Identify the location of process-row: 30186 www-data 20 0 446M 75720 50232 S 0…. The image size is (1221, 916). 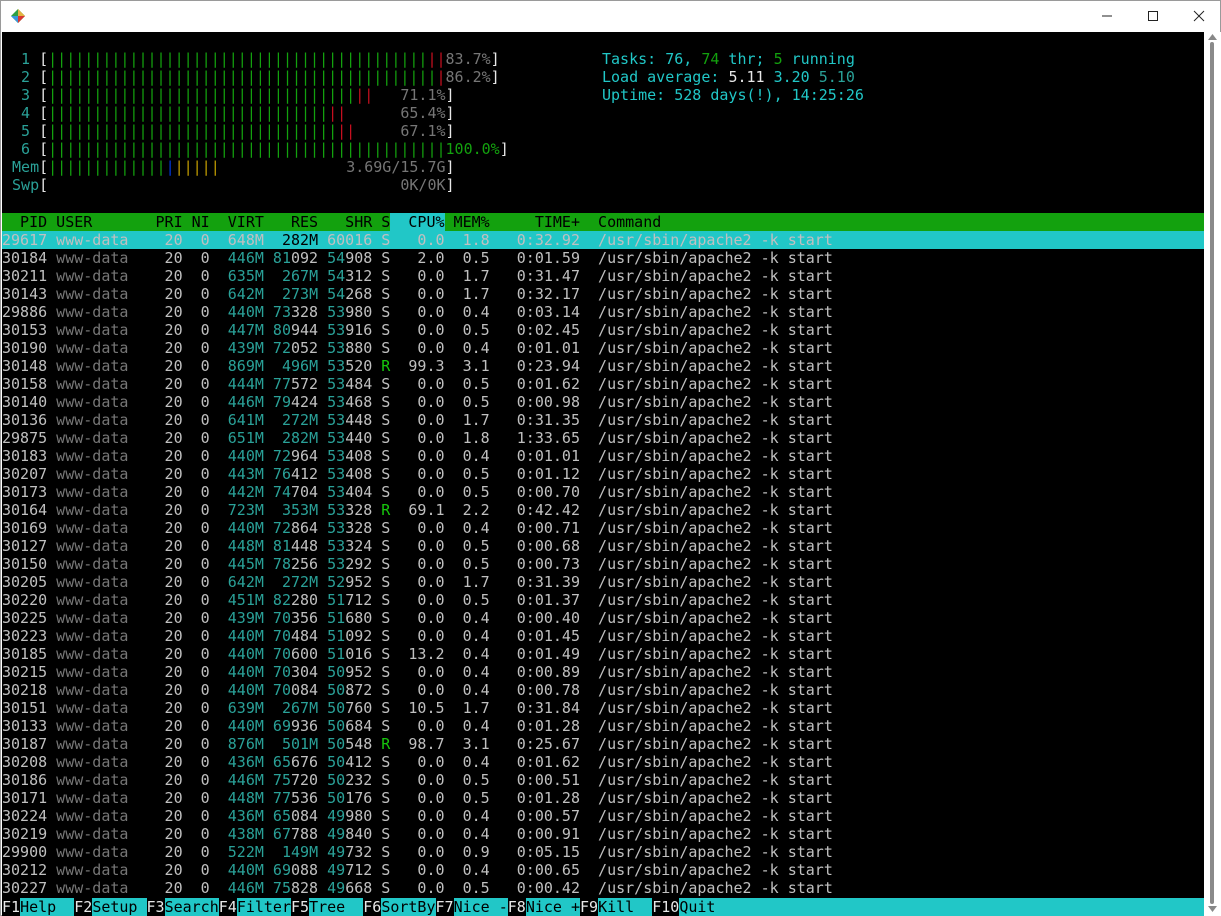
(603, 780).